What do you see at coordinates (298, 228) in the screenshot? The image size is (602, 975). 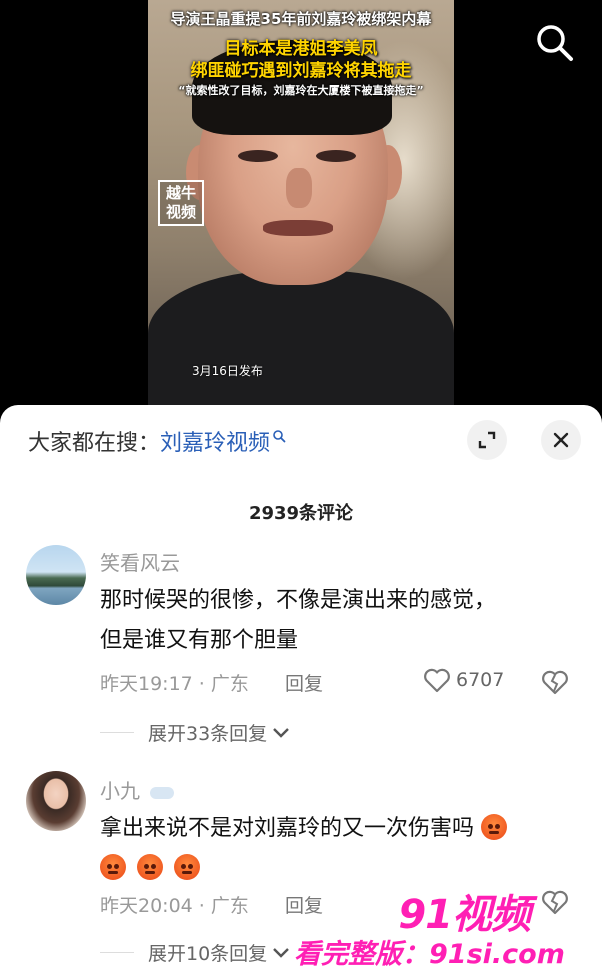 I see `speaker-mouth` at bounding box center [298, 228].